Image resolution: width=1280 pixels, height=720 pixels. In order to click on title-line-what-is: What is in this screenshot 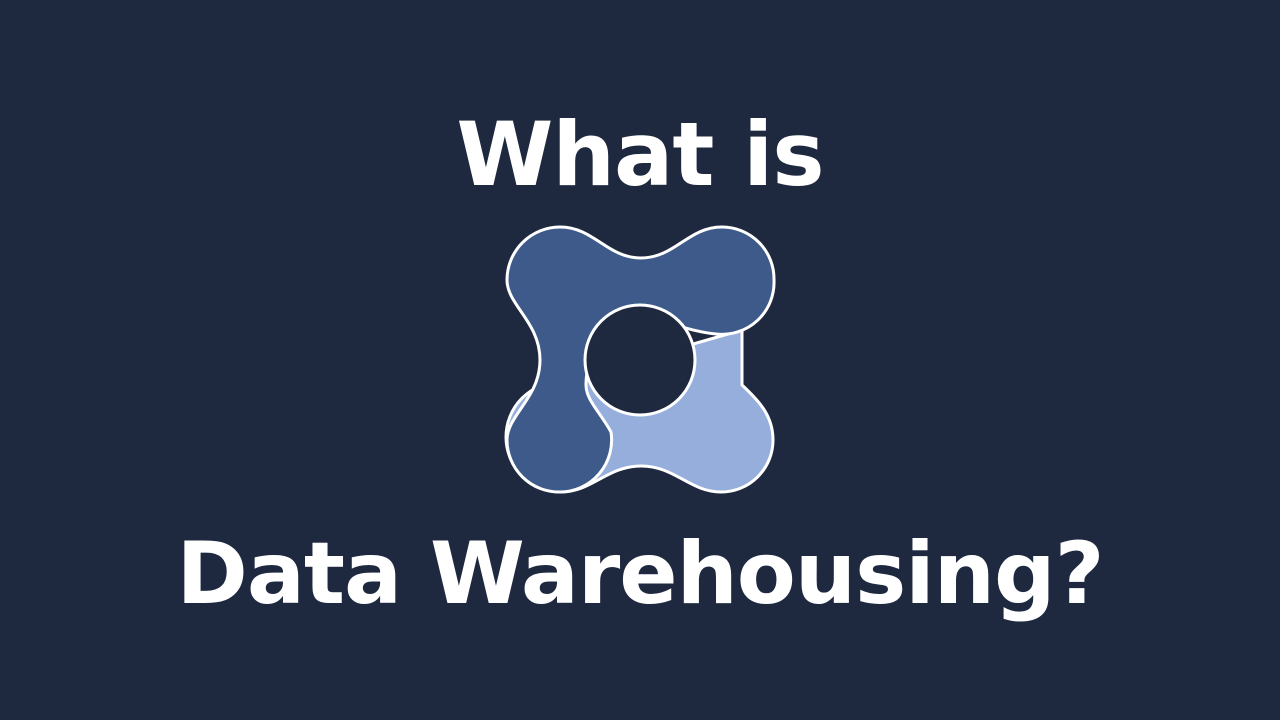, I will do `click(640, 154)`.